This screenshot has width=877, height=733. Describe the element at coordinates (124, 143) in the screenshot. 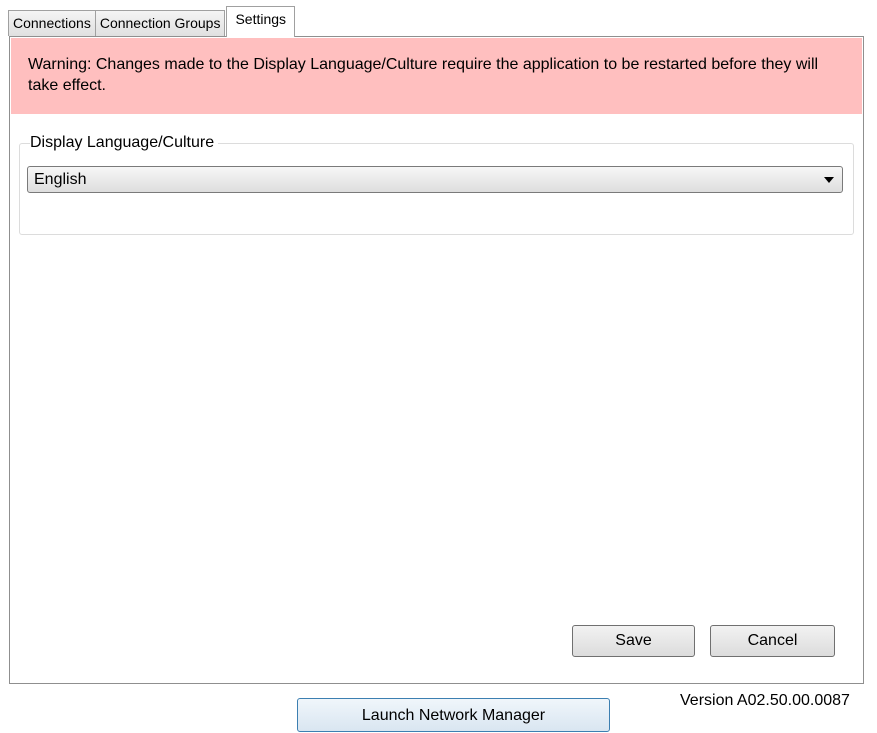

I see `display-language-label: Display Language/Culture` at that location.